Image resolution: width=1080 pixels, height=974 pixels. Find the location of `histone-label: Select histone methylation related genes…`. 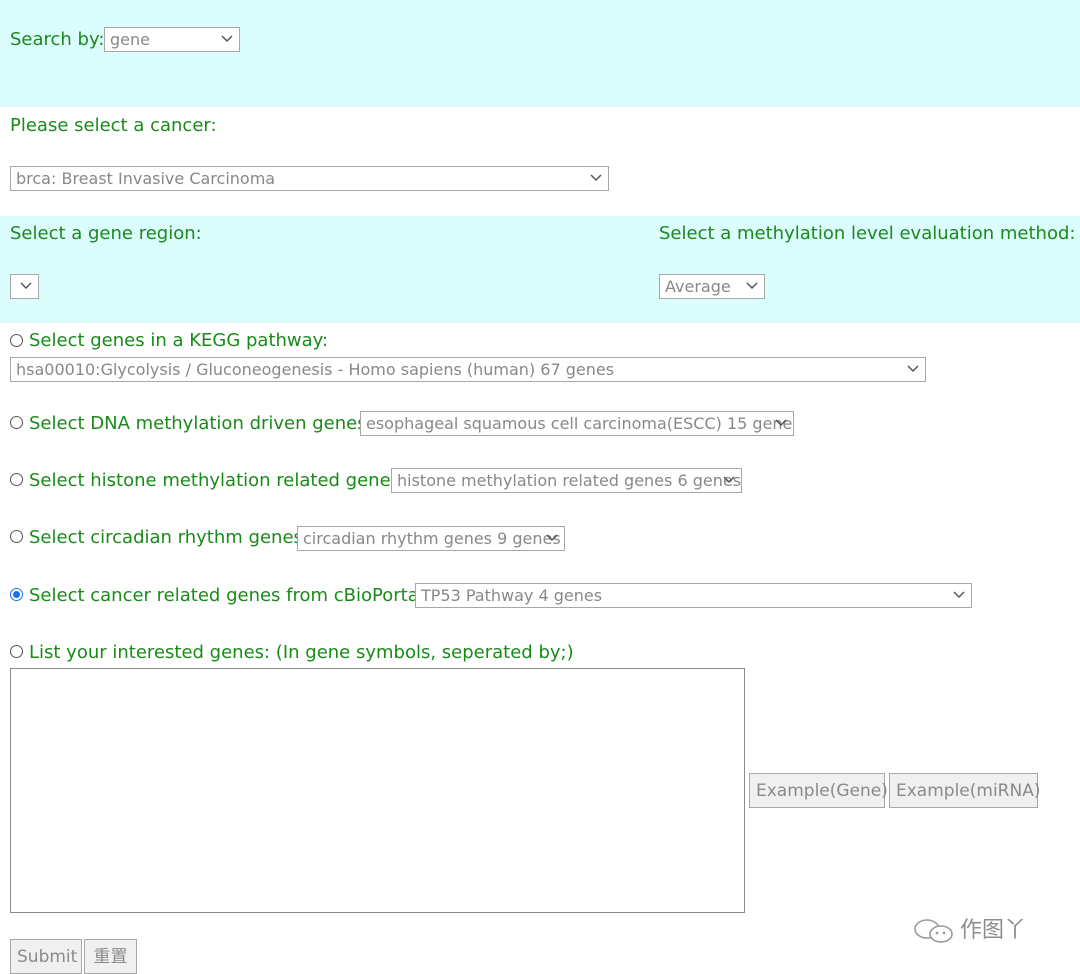

histone-label: Select histone methylation related genes… is located at coordinates (218, 480).